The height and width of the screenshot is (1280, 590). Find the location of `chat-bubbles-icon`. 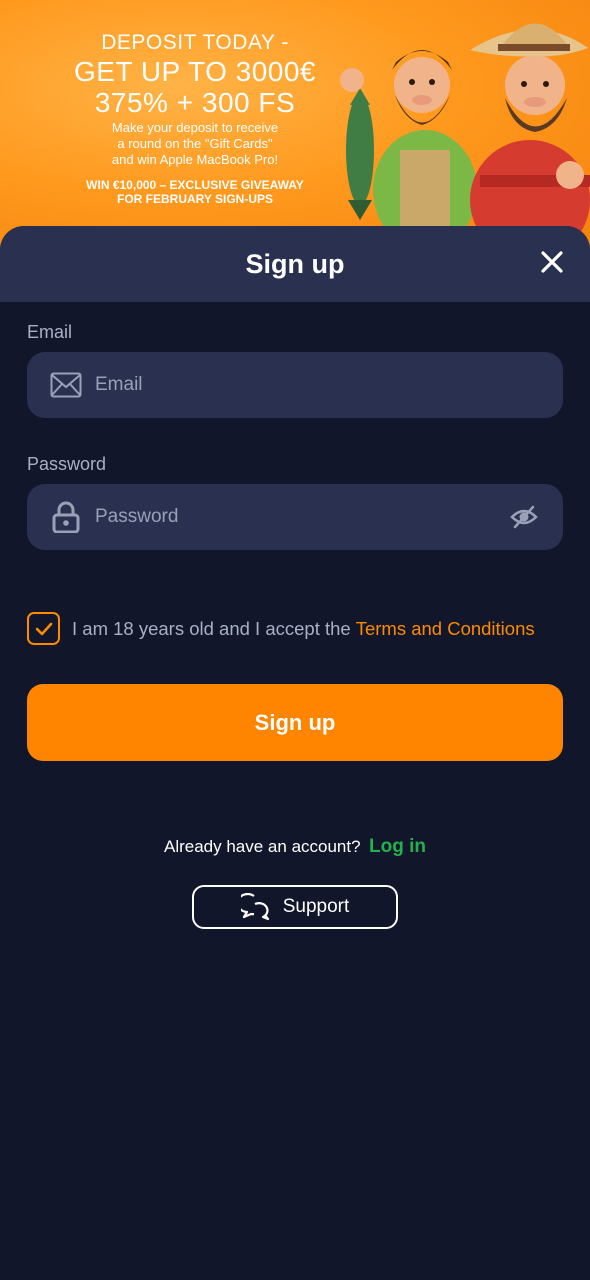

chat-bubbles-icon is located at coordinates (254, 907).